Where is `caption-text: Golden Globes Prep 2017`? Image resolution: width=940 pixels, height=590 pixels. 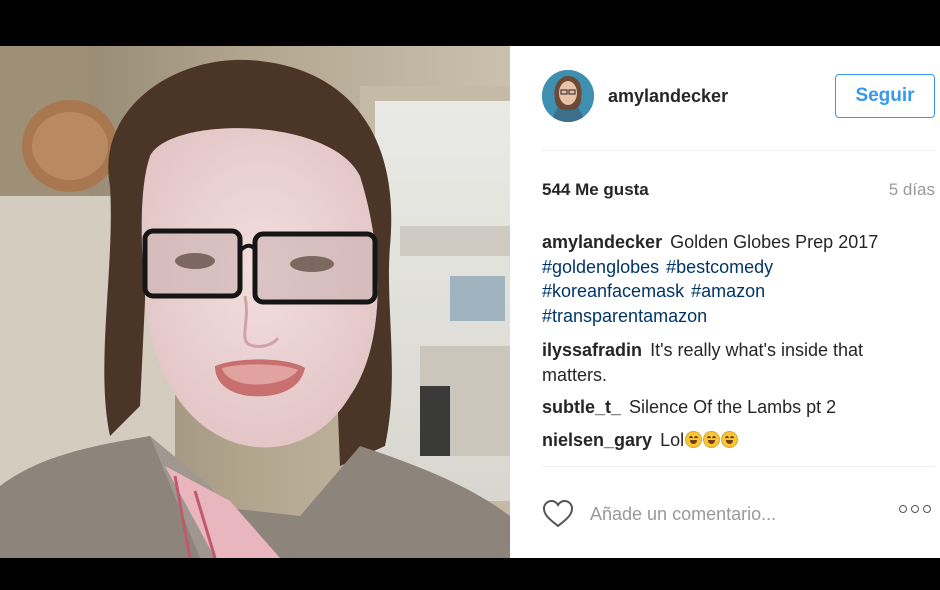 caption-text: Golden Globes Prep 2017 is located at coordinates (774, 242).